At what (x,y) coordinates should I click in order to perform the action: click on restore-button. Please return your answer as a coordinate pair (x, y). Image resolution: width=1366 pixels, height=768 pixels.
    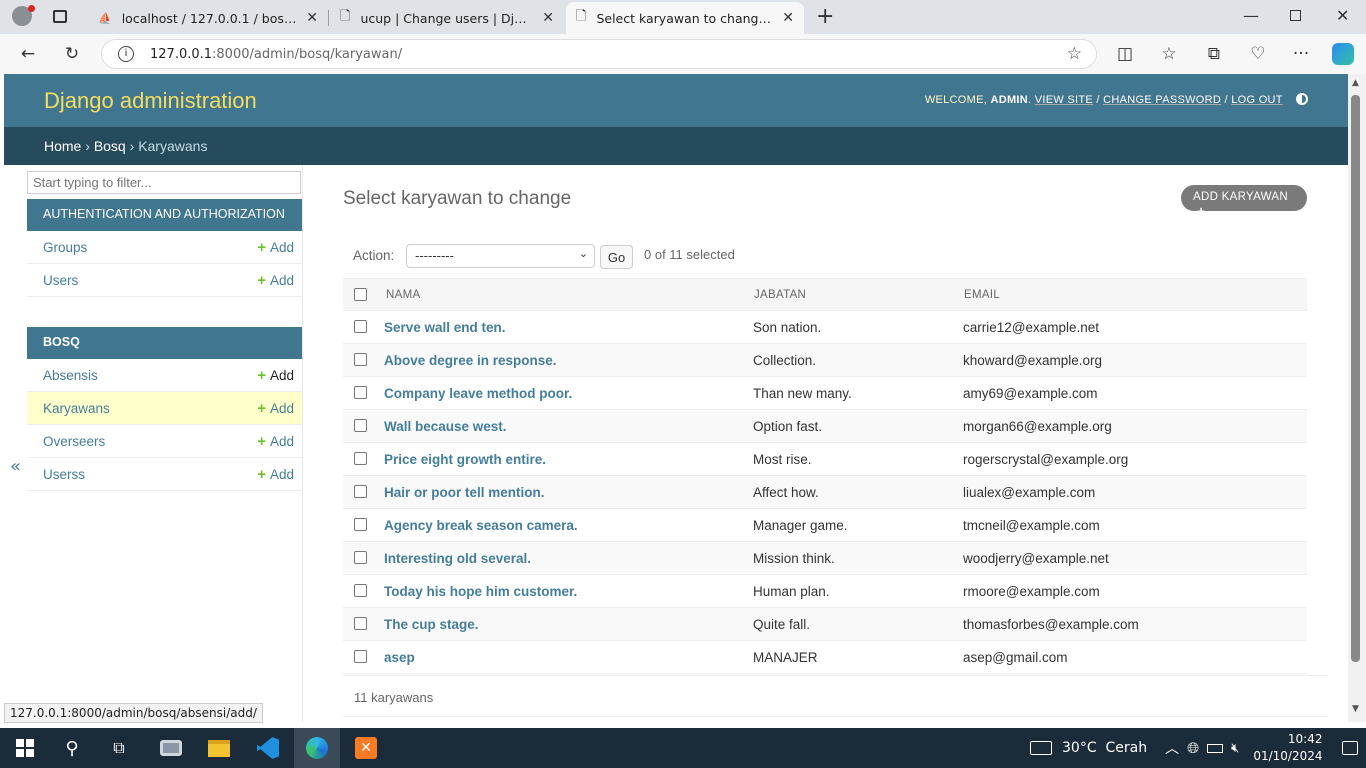
    Looking at the image, I should click on (1295, 15).